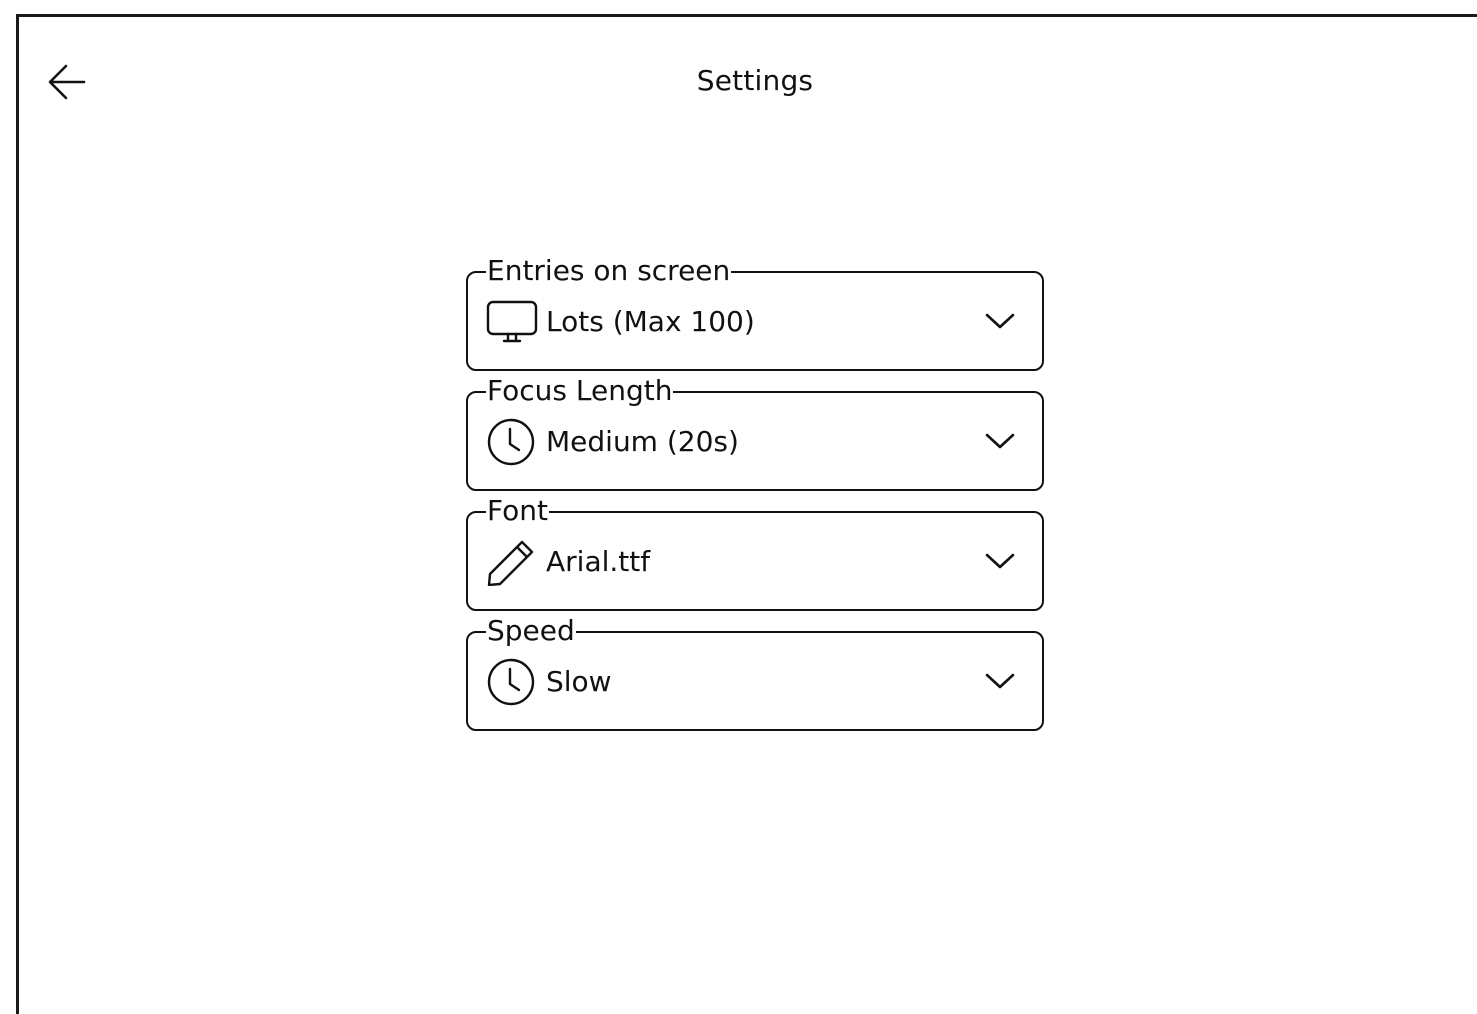  Describe the element at coordinates (755, 432) in the screenshot. I see `focus-length-select: Focus Length Medium (20s)` at that location.